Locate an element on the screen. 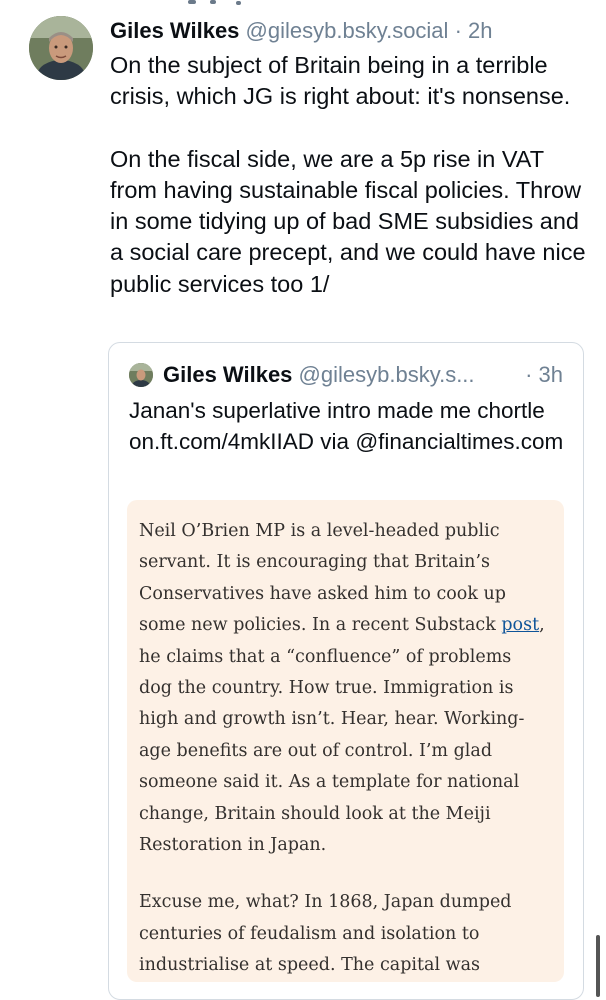 Image resolution: width=606 pixels, height=1000 pixels. avatar is located at coordinates (61, 48).